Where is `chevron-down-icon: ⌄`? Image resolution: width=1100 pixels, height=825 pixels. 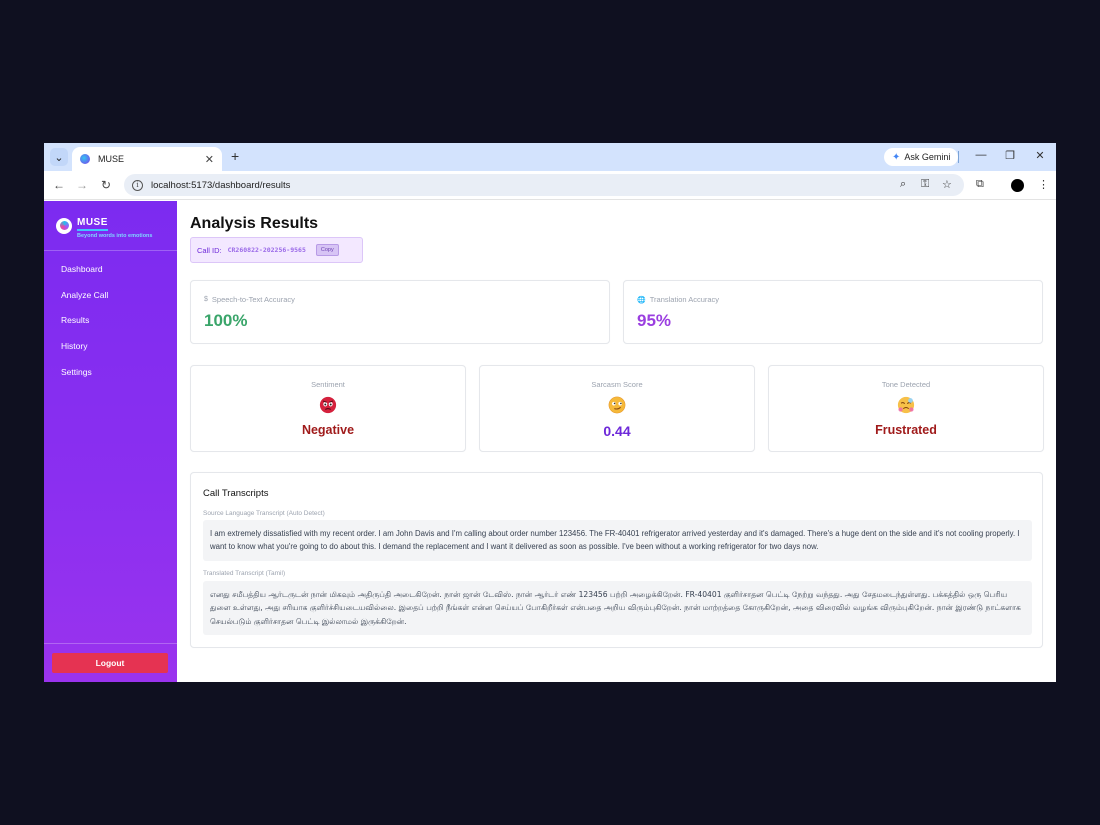
chevron-down-icon: ⌄ is located at coordinates (59, 157).